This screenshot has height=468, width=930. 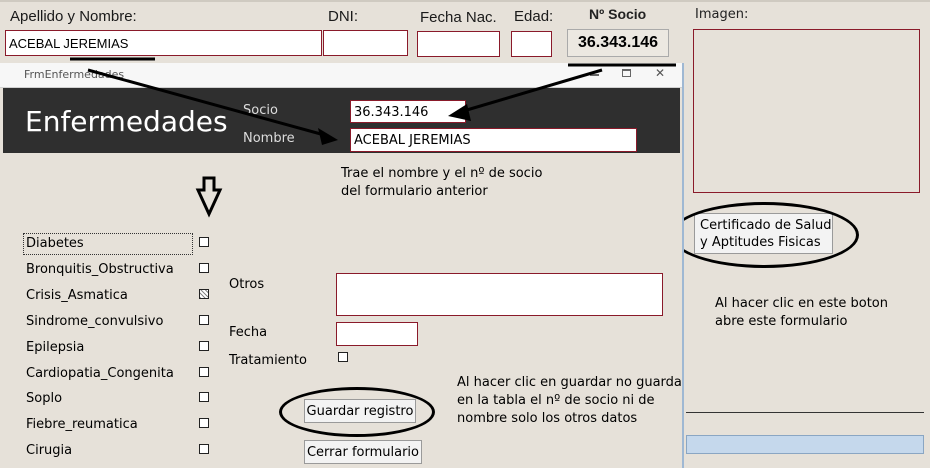 I want to click on arrow-nombre, so click(x=208, y=103).